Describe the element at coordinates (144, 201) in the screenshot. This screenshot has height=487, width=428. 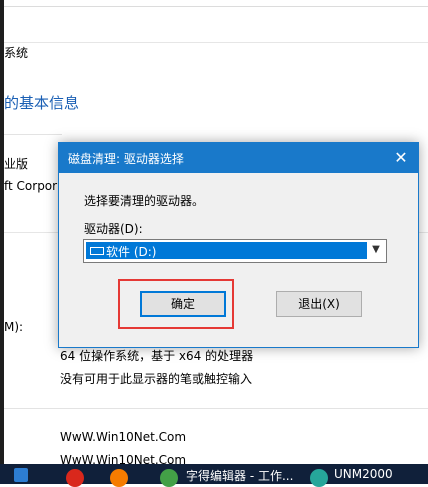
I see `prompt-text: 选择要清理的驱动器。` at that location.